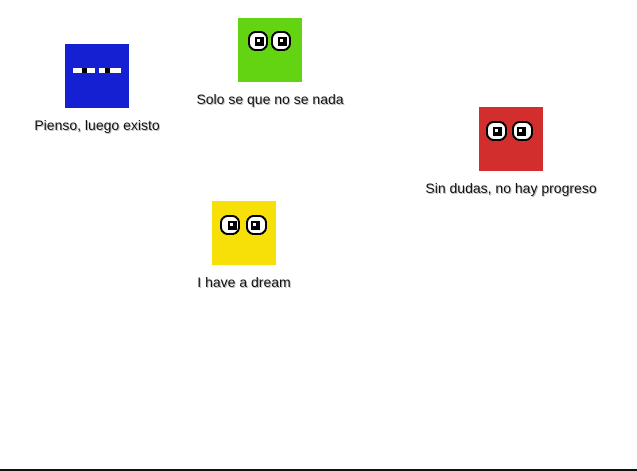 This screenshot has height=471, width=637. I want to click on red-character-sprite, so click(511, 139).